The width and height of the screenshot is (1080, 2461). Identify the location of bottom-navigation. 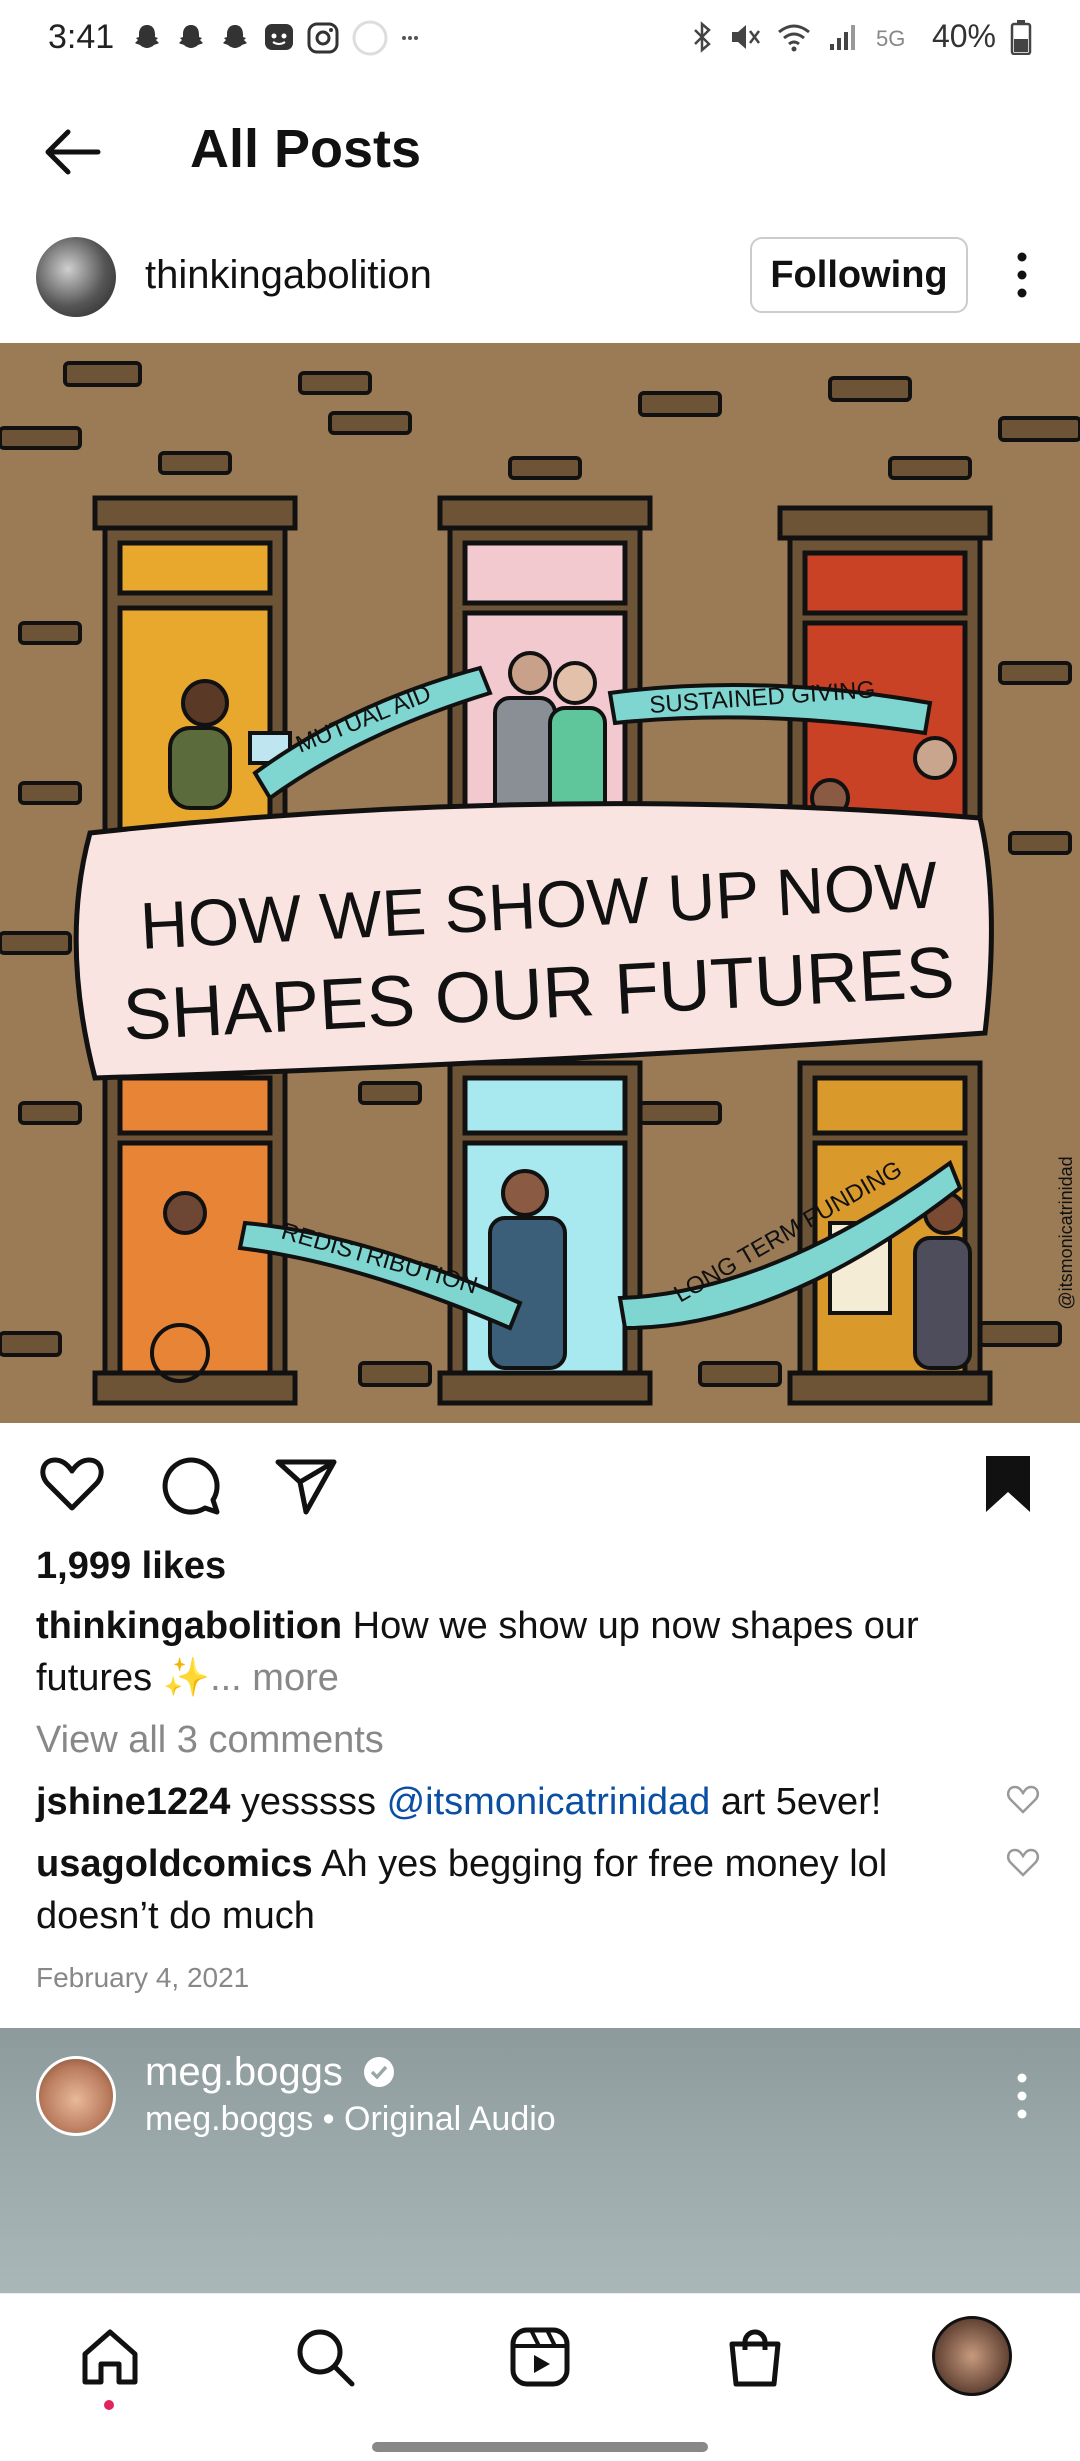
(540, 2377).